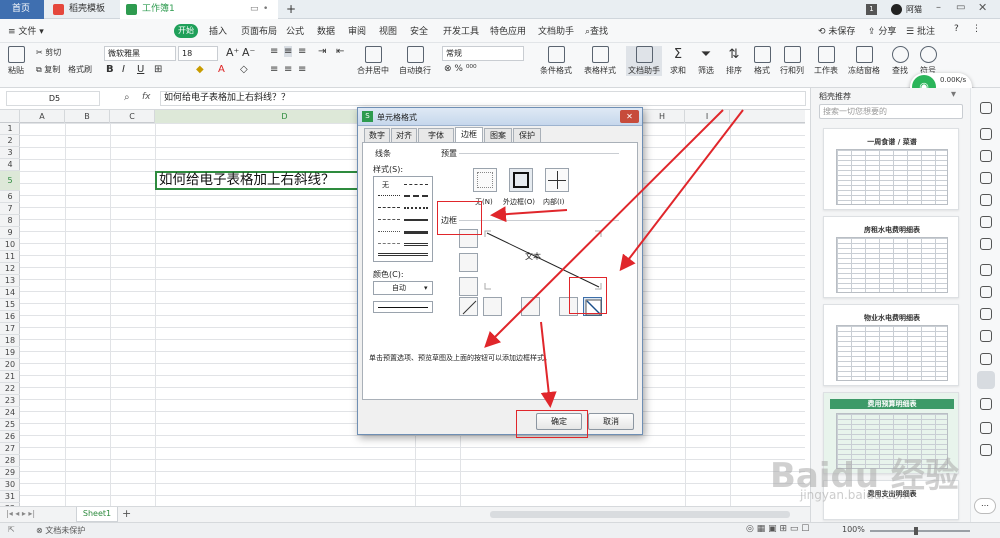 The height and width of the screenshot is (538, 1000). Describe the element at coordinates (548, 364) in the screenshot. I see `arrow-to-ok` at that location.